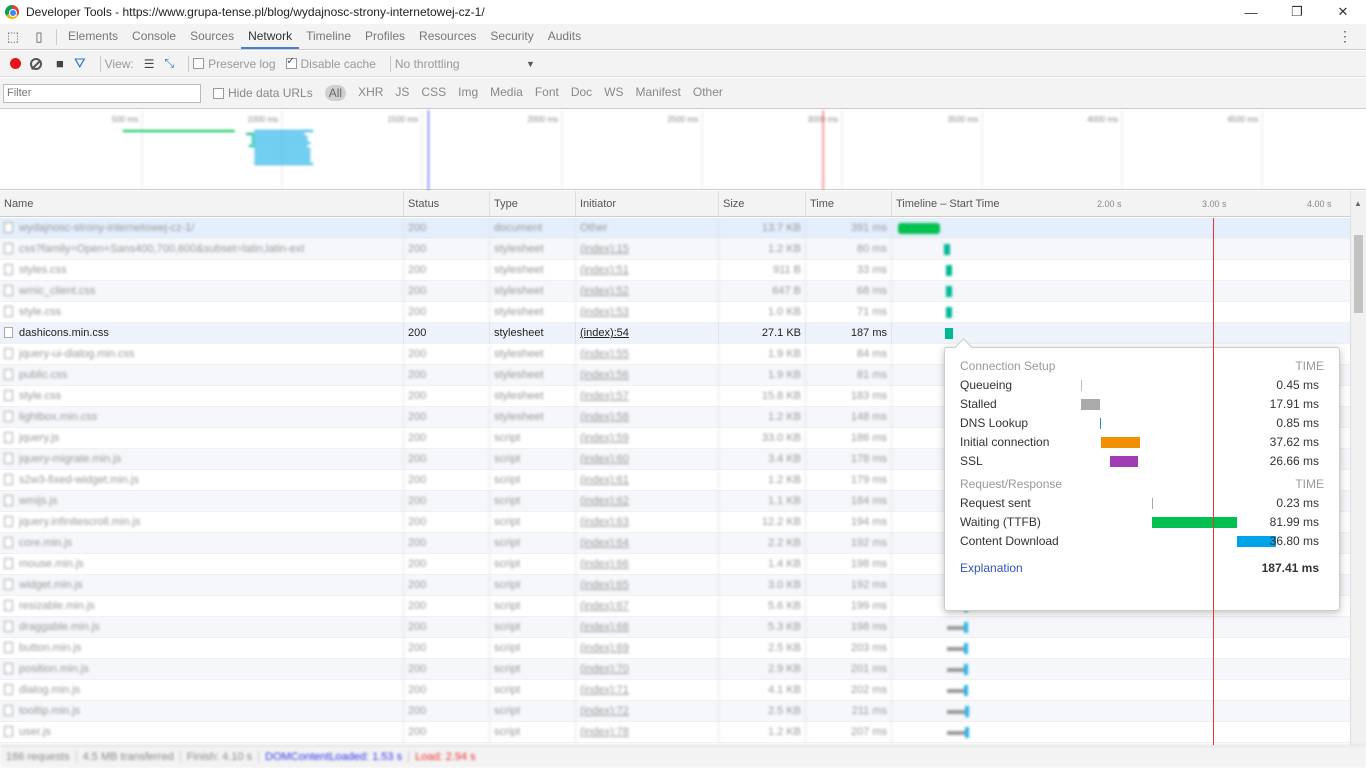 This screenshot has width=1366, height=768. Describe the element at coordinates (15, 63) in the screenshot. I see `record-button` at that location.